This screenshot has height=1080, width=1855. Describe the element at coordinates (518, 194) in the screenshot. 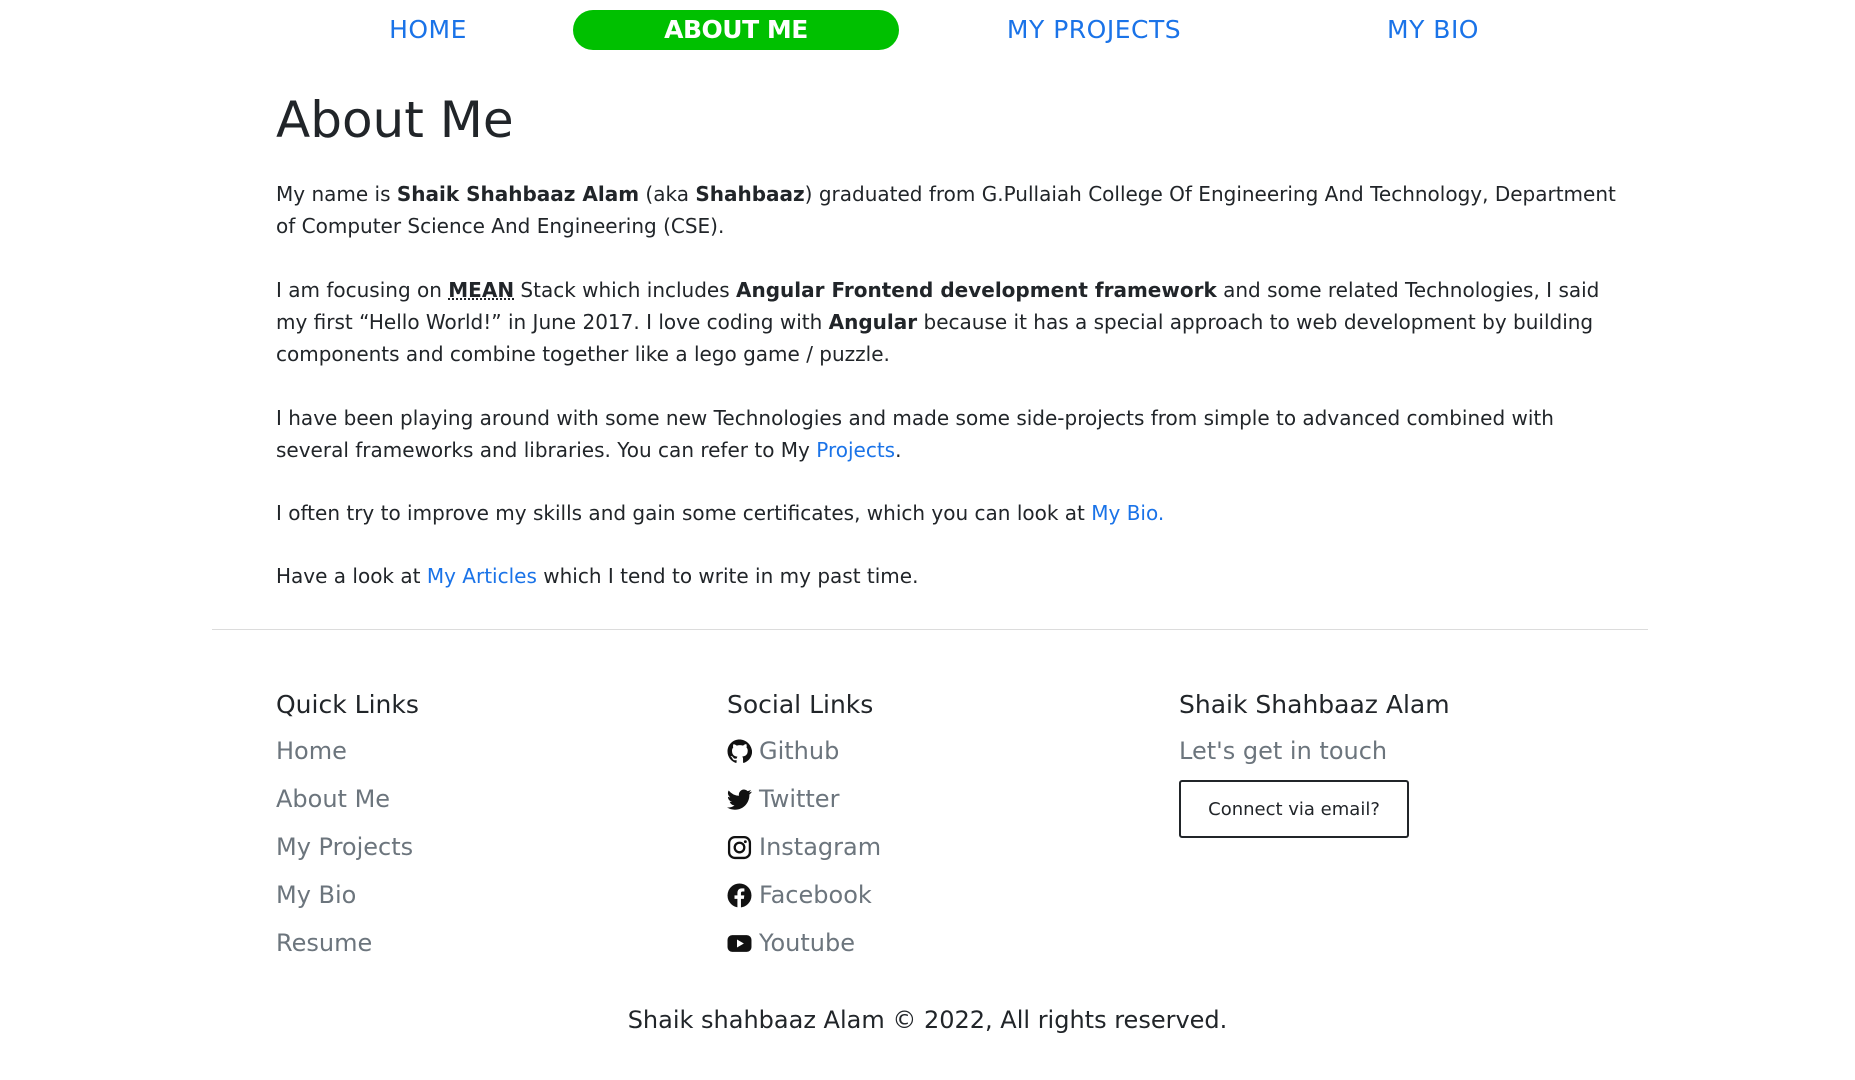

I see `full-name: Shaik Shahbaaz Alam` at that location.